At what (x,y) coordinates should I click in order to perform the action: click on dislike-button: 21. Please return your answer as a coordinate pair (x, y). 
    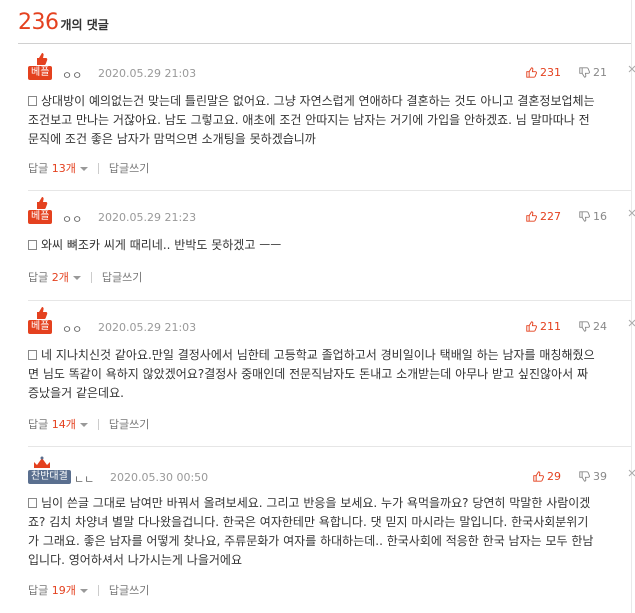
    Looking at the image, I should click on (593, 72).